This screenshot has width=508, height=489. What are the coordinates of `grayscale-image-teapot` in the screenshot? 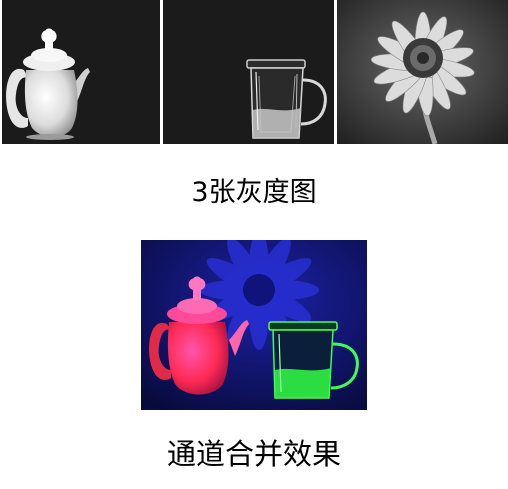 It's located at (81, 72).